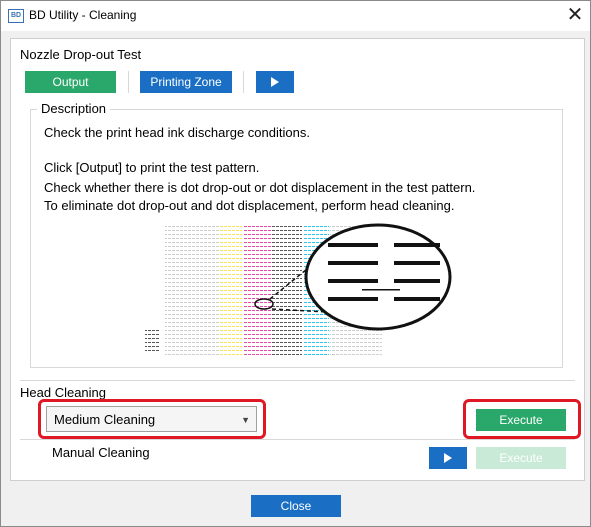  Describe the element at coordinates (101, 452) in the screenshot. I see `manual-cleaning-label: Manual Cleaning` at that location.